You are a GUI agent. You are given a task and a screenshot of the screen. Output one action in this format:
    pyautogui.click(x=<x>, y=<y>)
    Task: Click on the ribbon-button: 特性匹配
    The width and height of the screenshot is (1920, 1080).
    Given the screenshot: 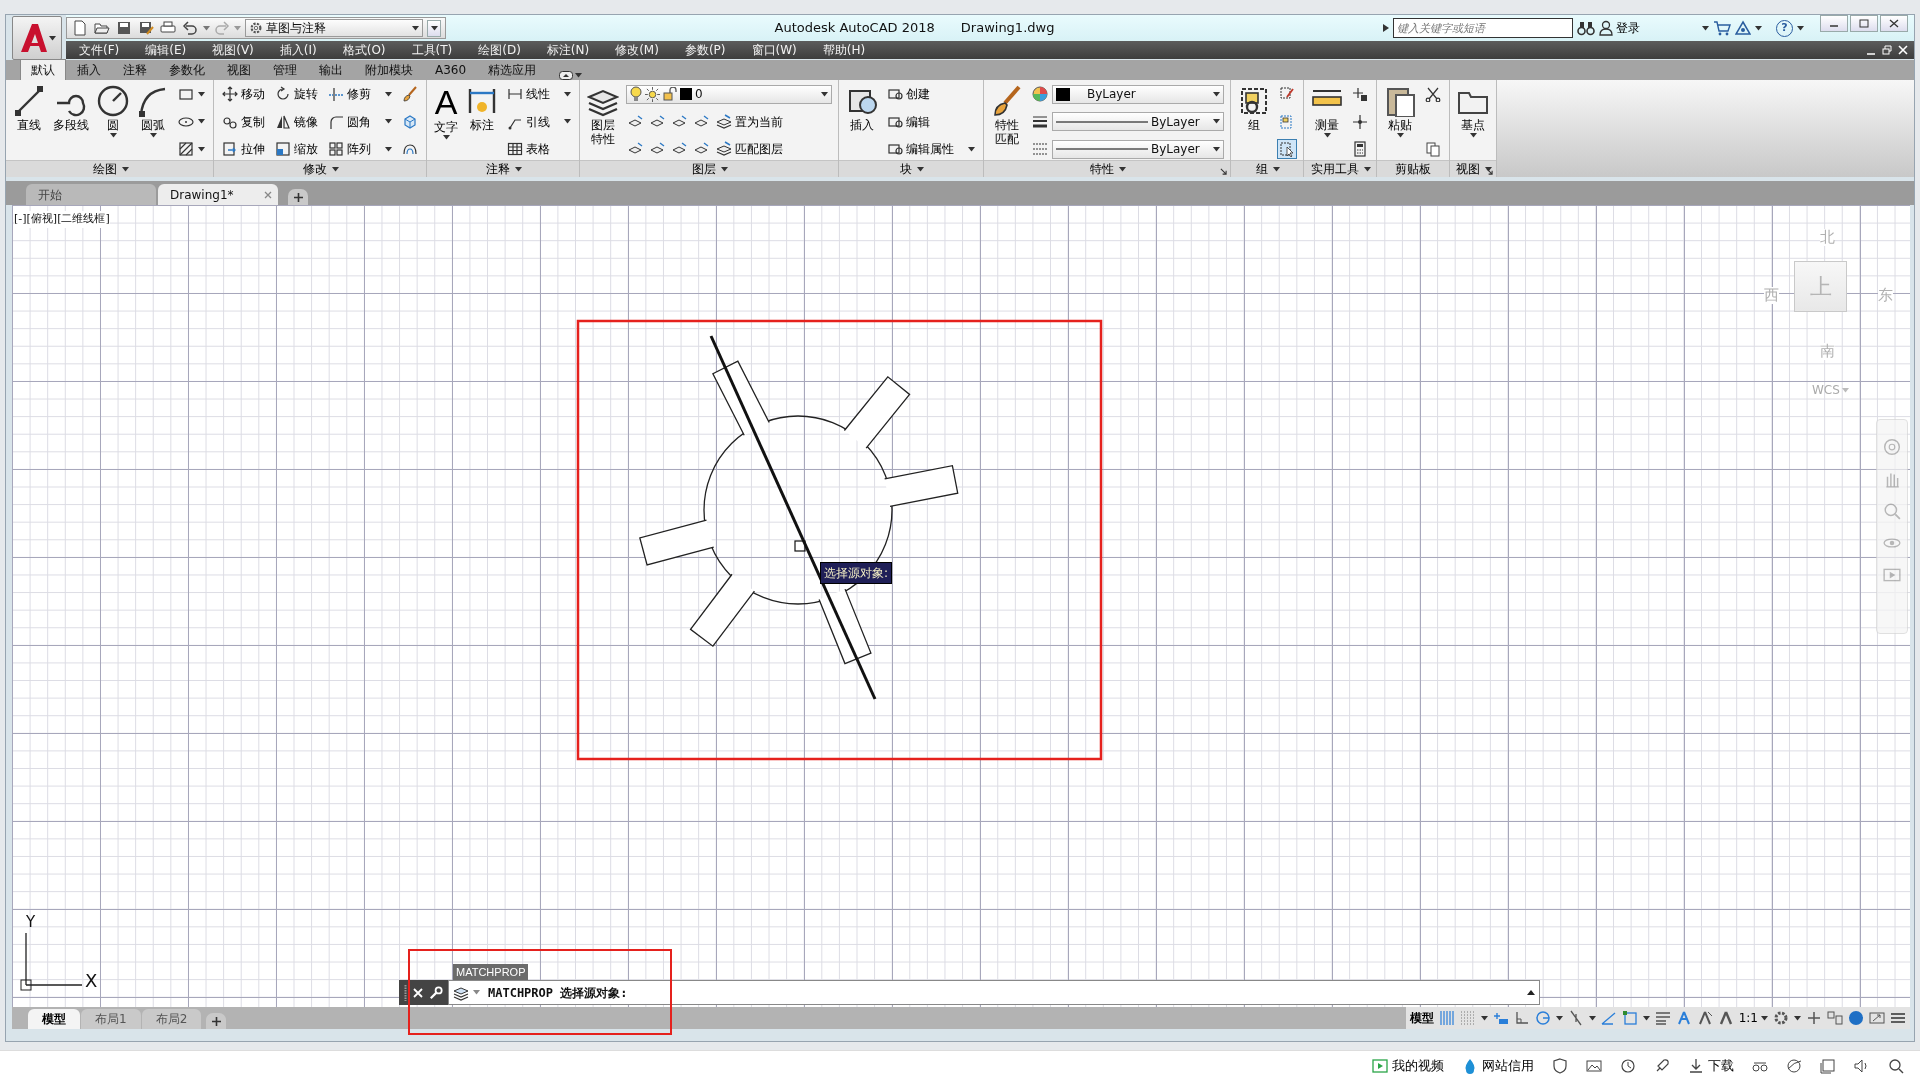 What is the action you would take?
    pyautogui.click(x=1007, y=116)
    